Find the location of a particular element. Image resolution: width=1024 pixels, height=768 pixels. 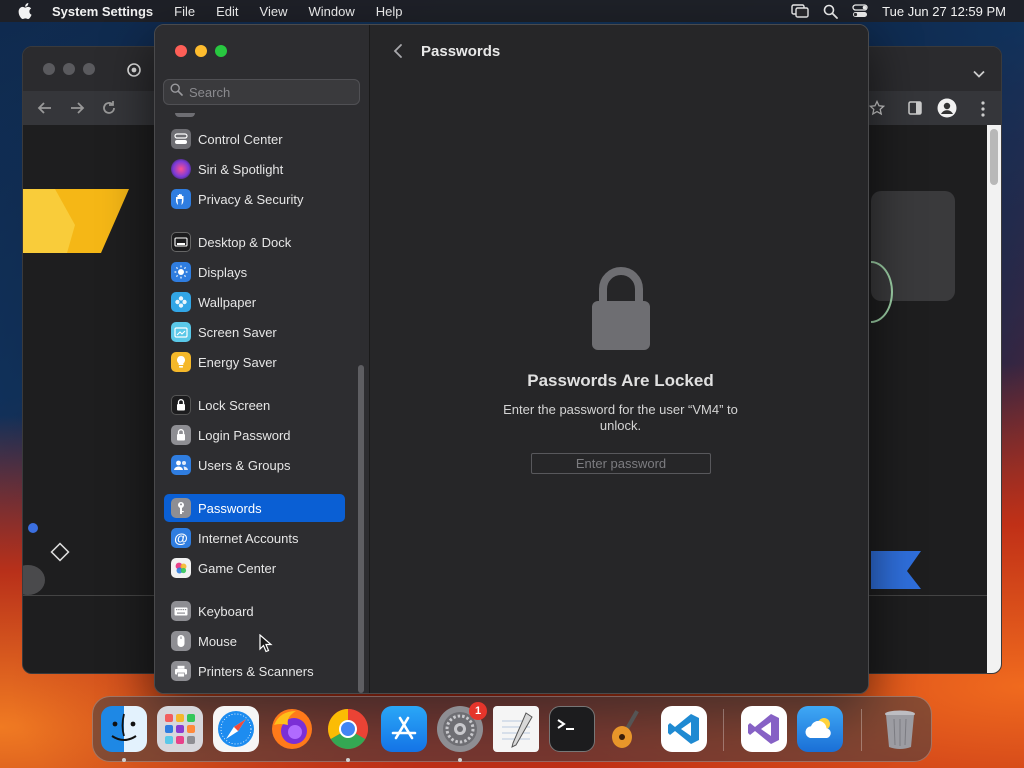

sidebar-clipped-item-icon is located at coordinates (185, 115).